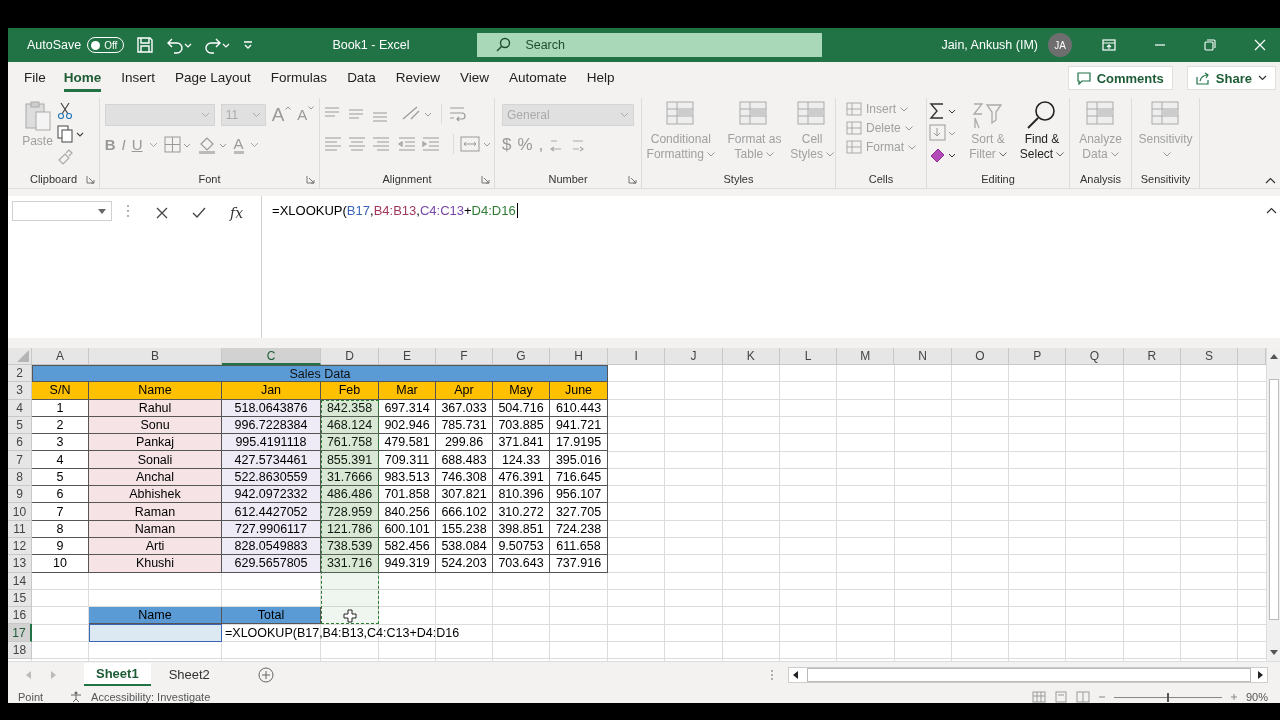 This screenshot has width=1280, height=720. What do you see at coordinates (1082, 697) in the screenshot?
I see `page-break-icon` at bounding box center [1082, 697].